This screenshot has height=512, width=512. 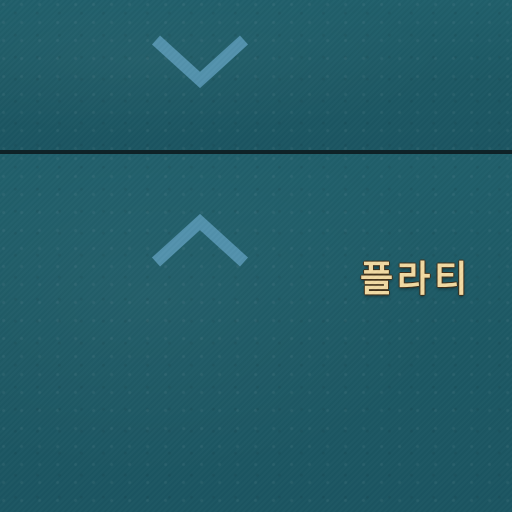 I want to click on scroll-up-button, so click(x=200, y=240).